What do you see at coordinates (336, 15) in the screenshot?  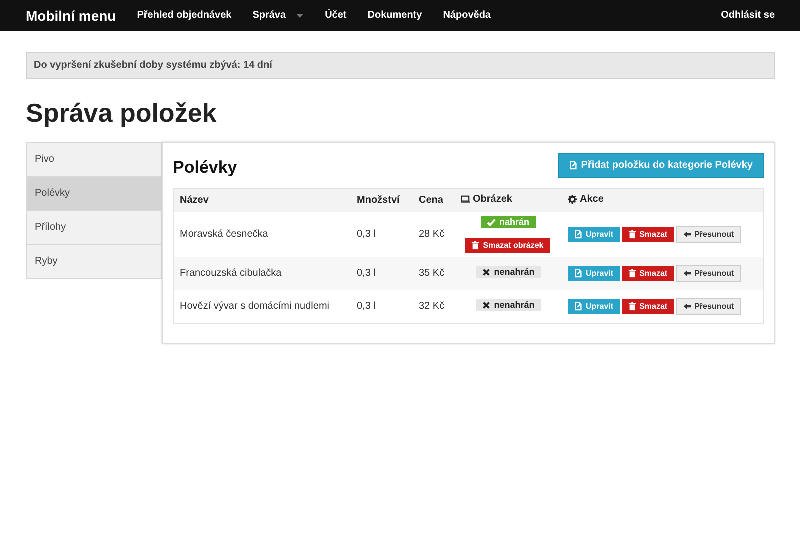 I see `nav-link: Účet` at bounding box center [336, 15].